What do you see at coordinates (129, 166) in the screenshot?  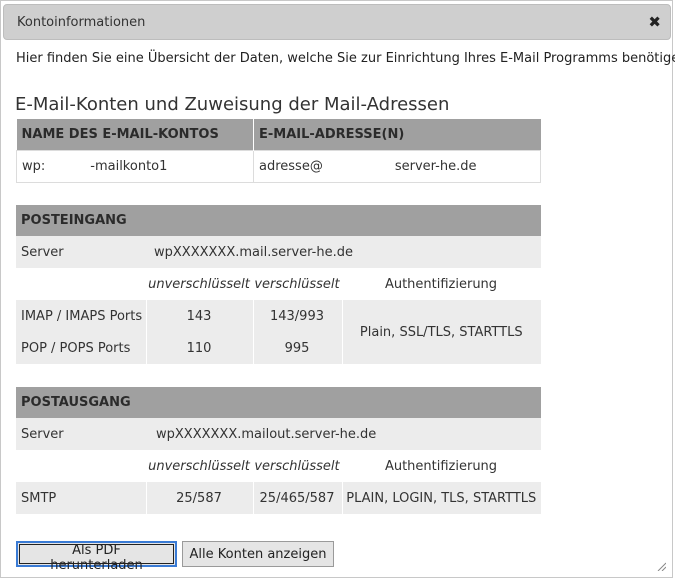 I see `account-name-suffix: -mailkonto1` at bounding box center [129, 166].